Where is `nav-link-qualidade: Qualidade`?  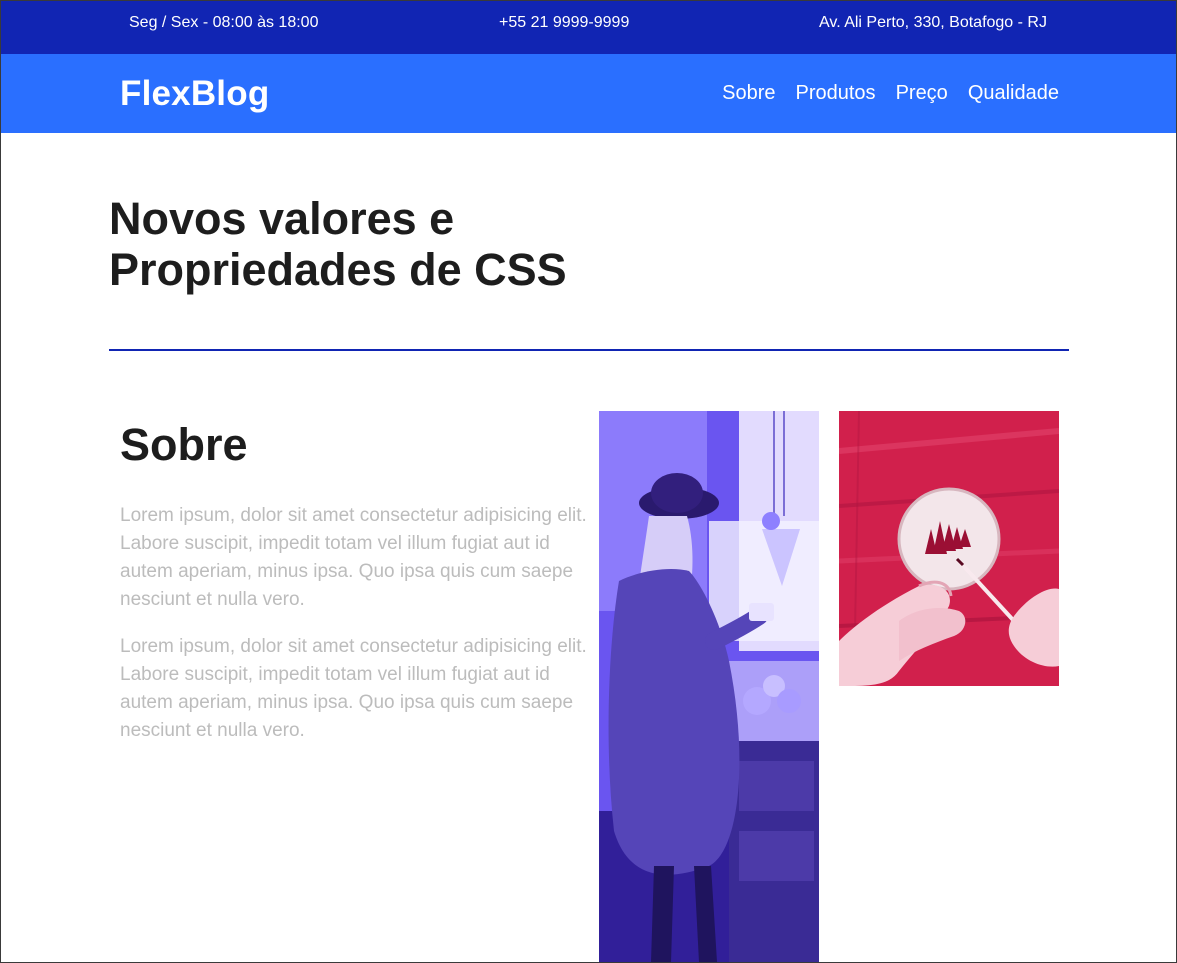 nav-link-qualidade: Qualidade is located at coordinates (1013, 93).